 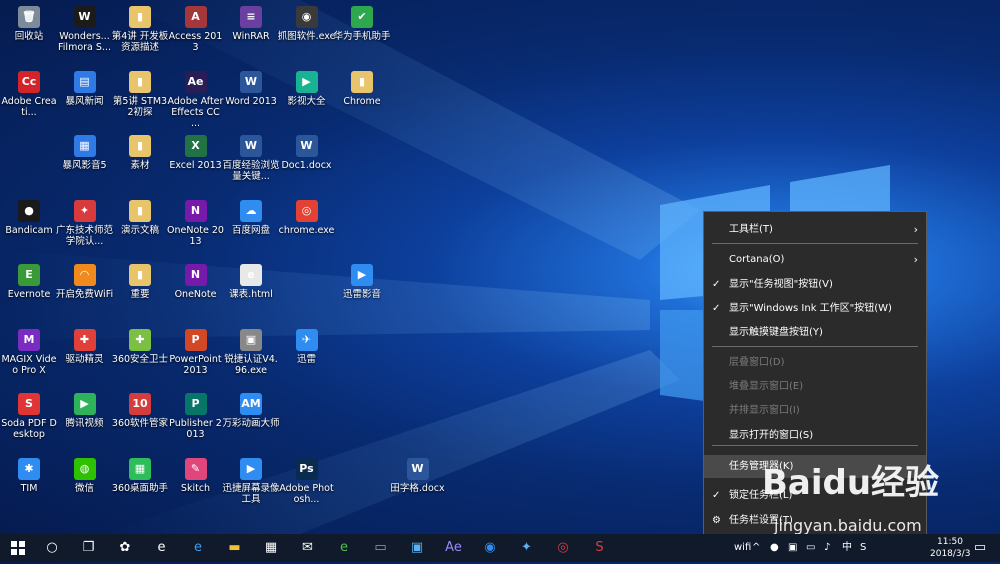 I want to click on desktop-icon: ▶ 影视大全, so click(x=307, y=95).